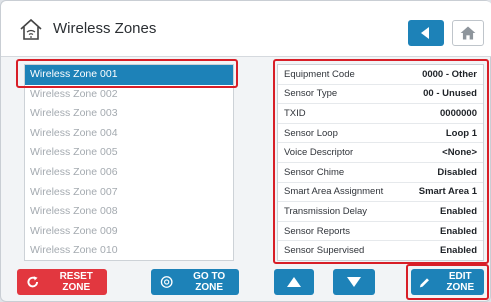 Image resolution: width=491 pixels, height=302 pixels. Describe the element at coordinates (319, 153) in the screenshot. I see `property-label: Voice Descriptor` at that location.